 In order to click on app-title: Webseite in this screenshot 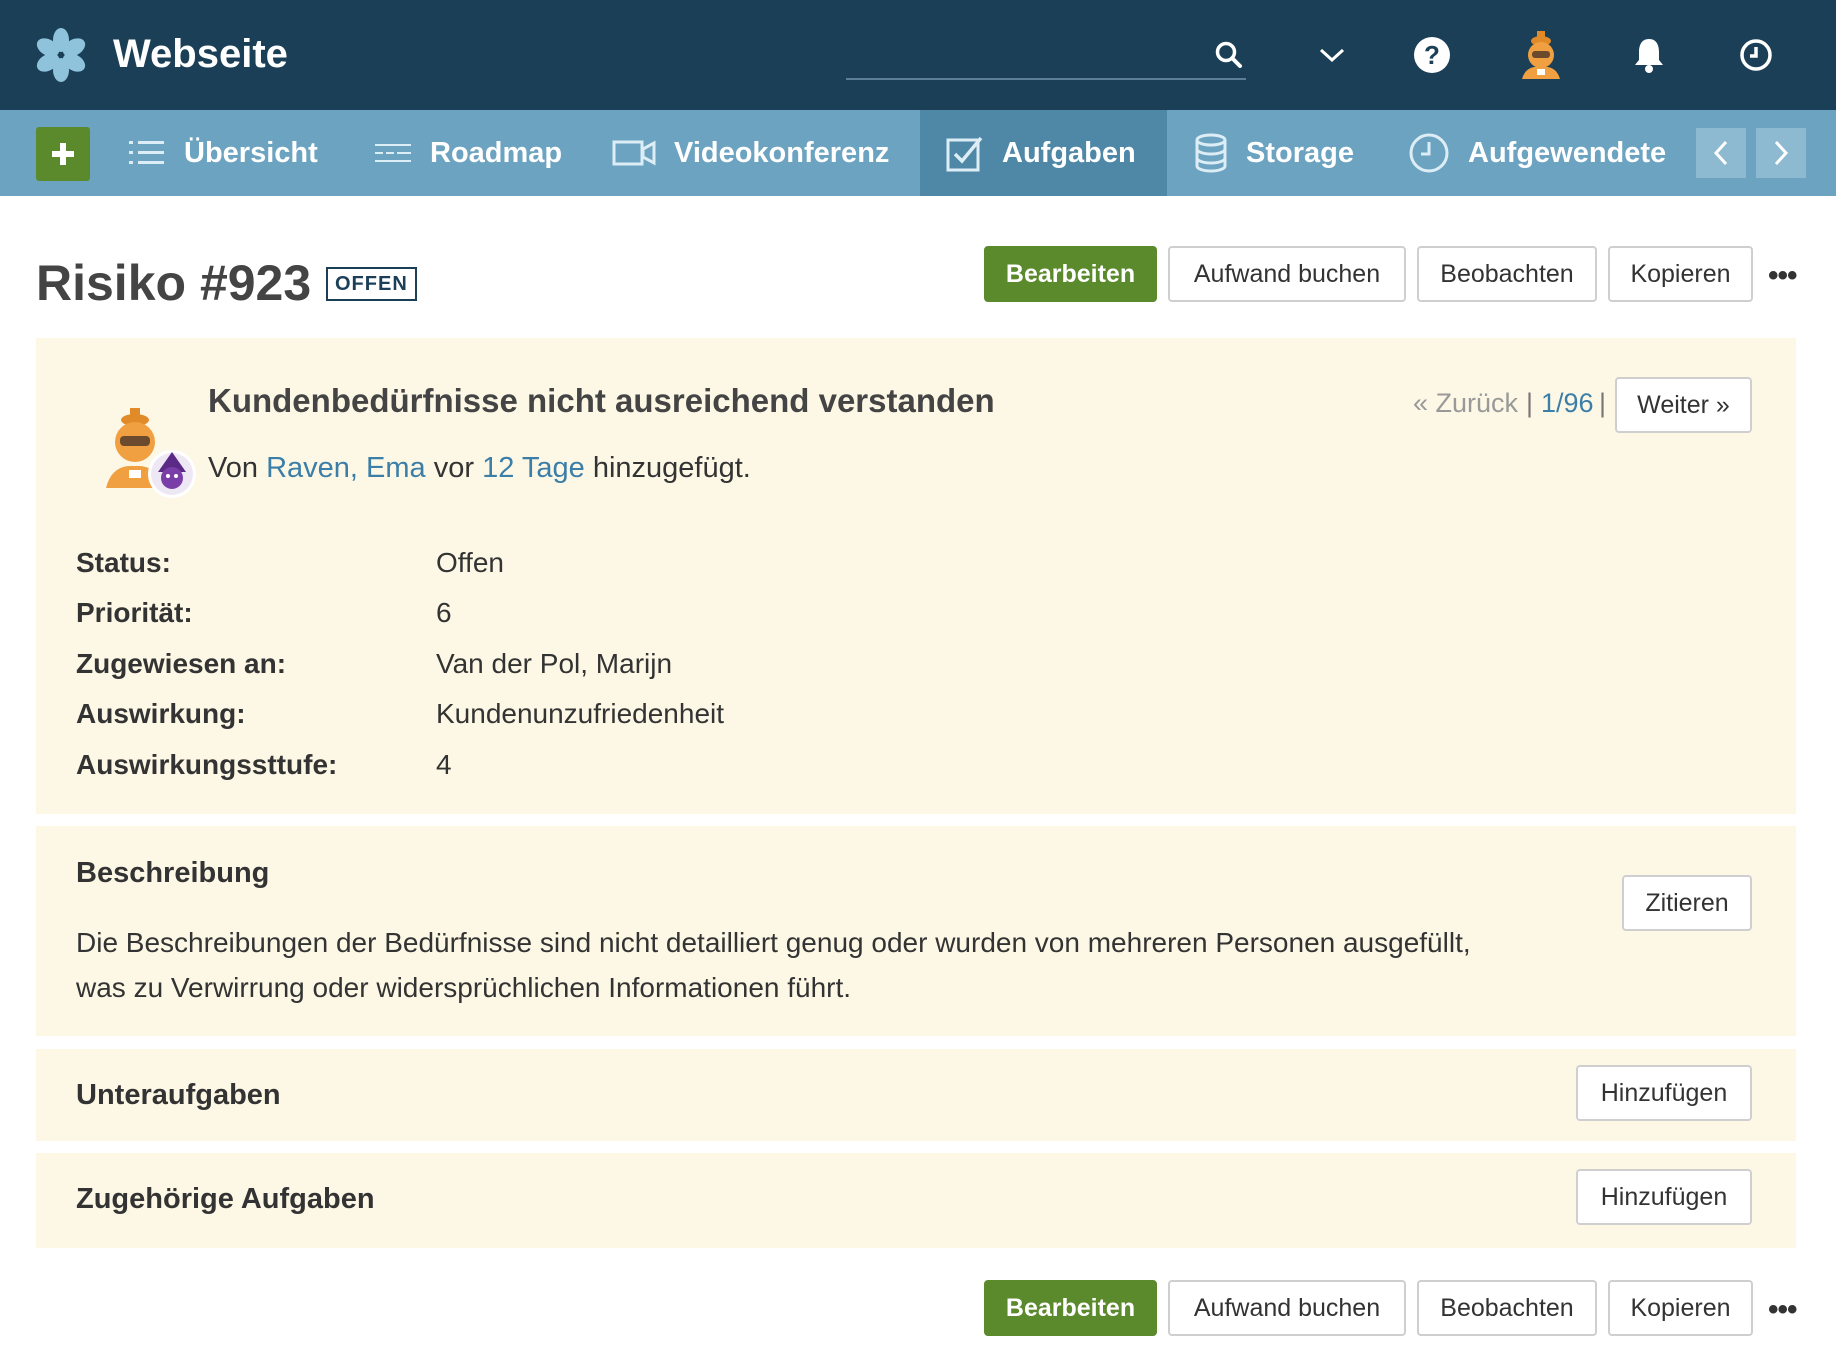, I will do `click(200, 54)`.